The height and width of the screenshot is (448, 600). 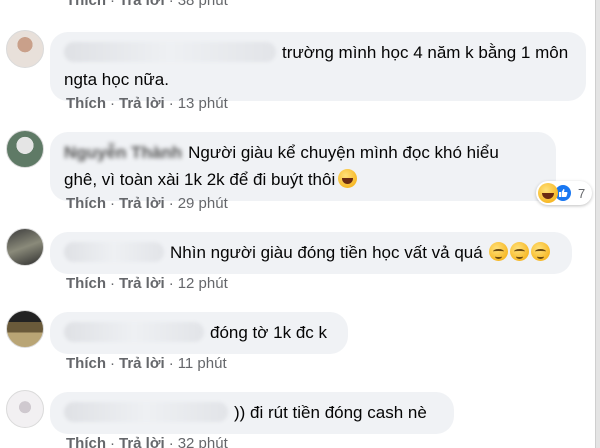 What do you see at coordinates (203, 4) in the screenshot?
I see `comment-timestamp: 38 phút` at bounding box center [203, 4].